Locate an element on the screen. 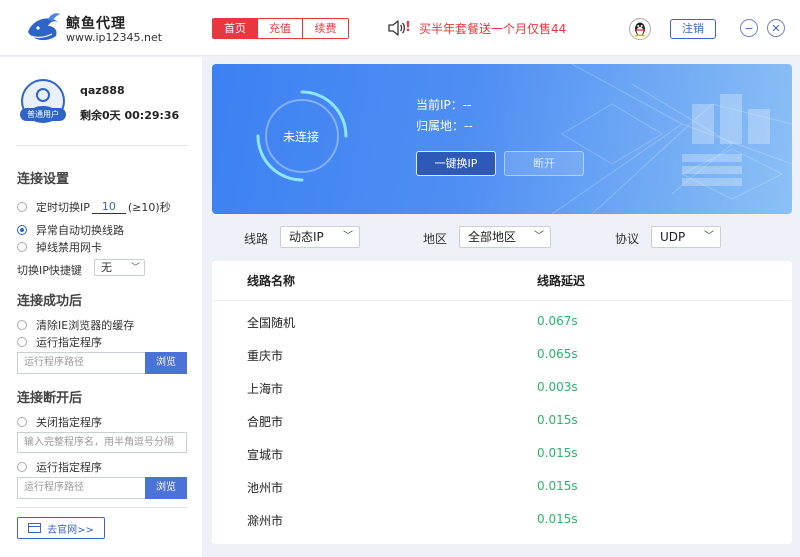  line-name: 宣城市 is located at coordinates (265, 455).